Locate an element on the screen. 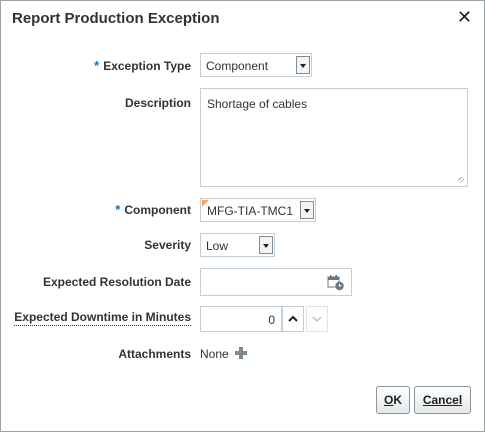 This screenshot has height=432, width=485. expected-resolution-date-input is located at coordinates (276, 282).